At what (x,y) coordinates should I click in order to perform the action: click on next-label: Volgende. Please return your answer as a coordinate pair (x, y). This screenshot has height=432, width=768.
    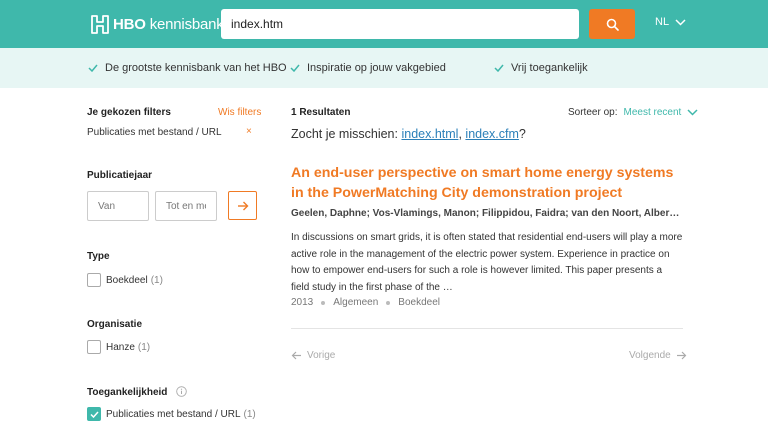
    Looking at the image, I should click on (650, 355).